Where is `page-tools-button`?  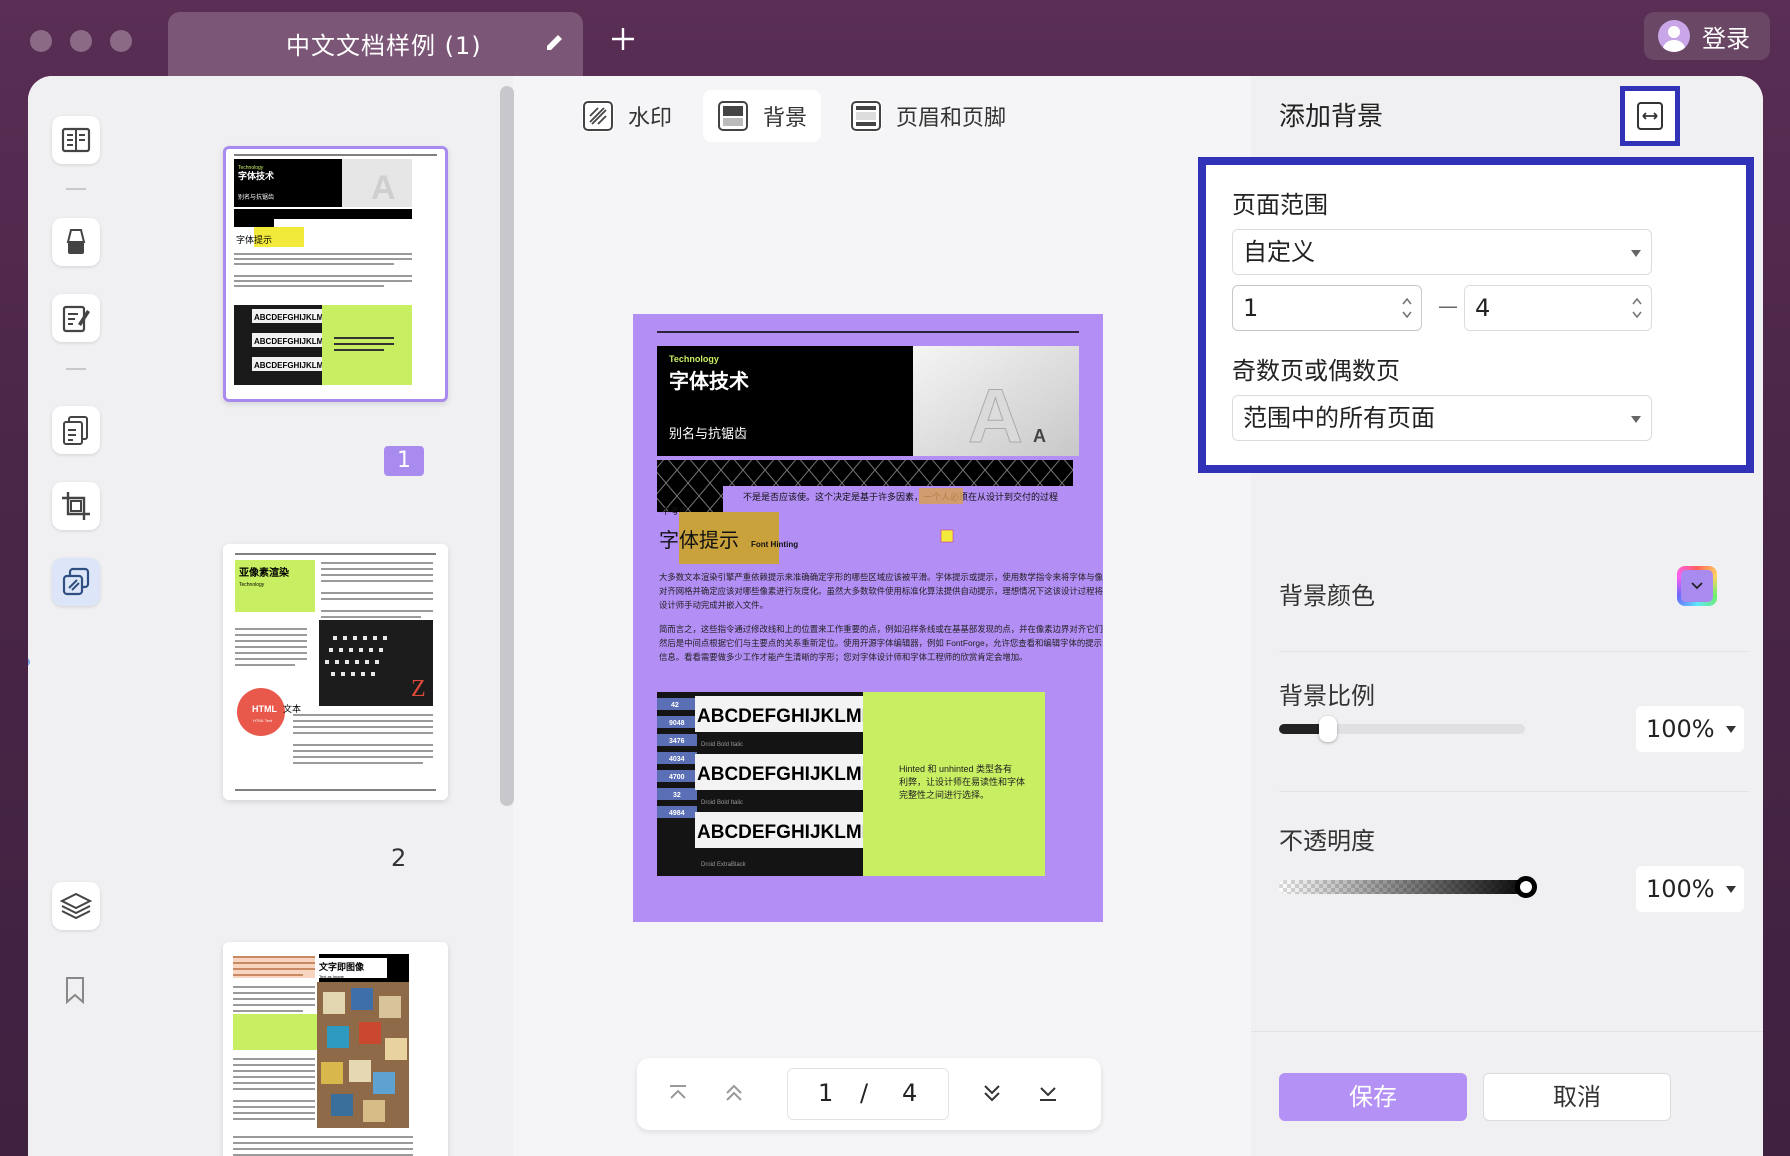
page-tools-button is located at coordinates (76, 582).